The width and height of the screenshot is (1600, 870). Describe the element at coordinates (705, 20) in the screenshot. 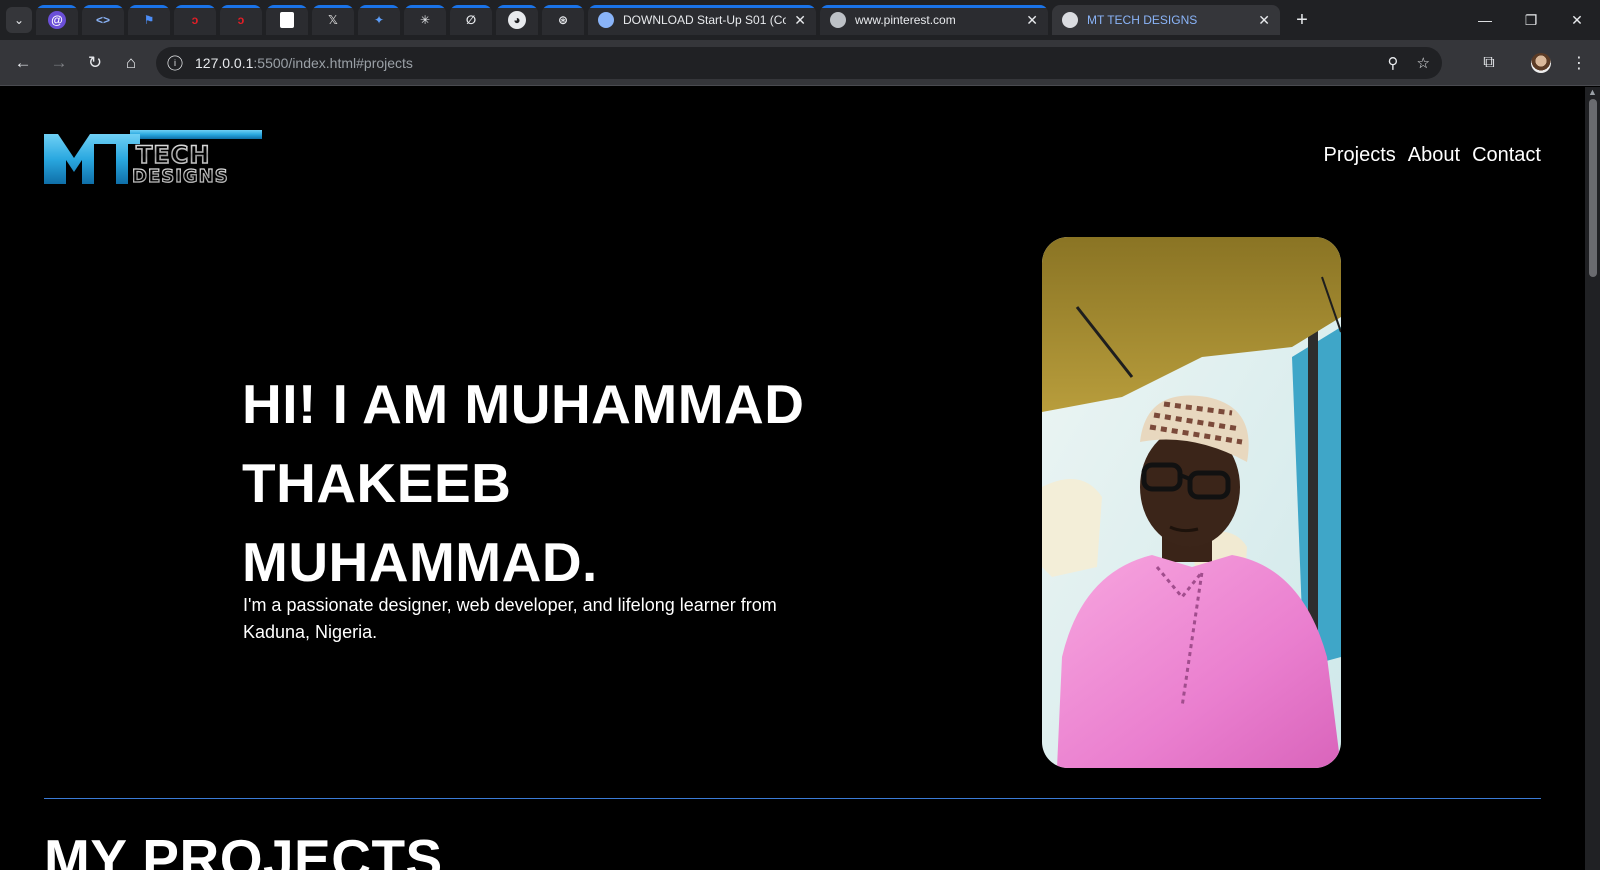

I see `tab-title: DOWNLOAD Start-Up S01 (Con` at that location.